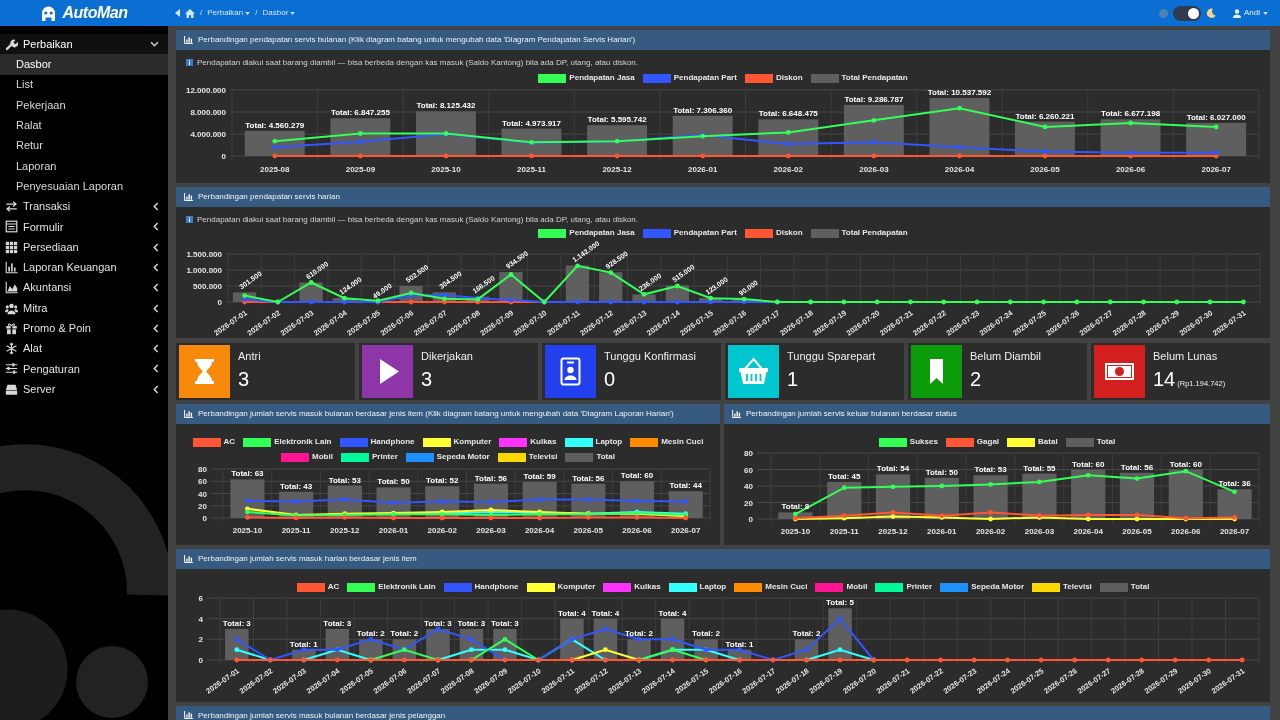 Image resolution: width=1280 pixels, height=720 pixels. What do you see at coordinates (84, 145) in the screenshot?
I see `sidebar-subitem: Retur` at bounding box center [84, 145].